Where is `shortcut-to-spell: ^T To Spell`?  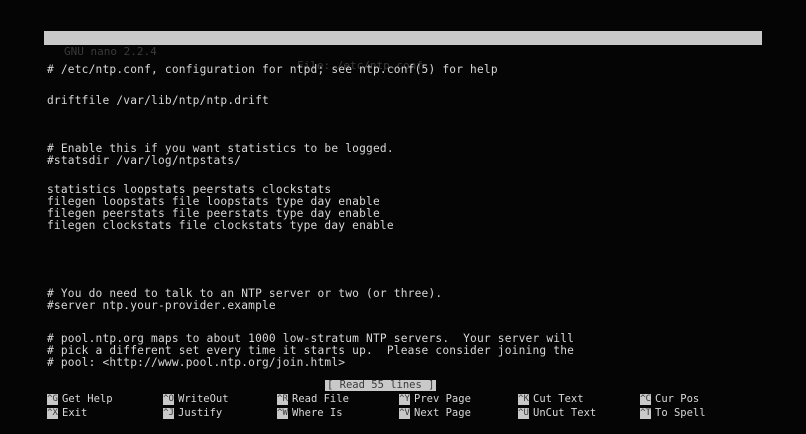
shortcut-to-spell: ^T To Spell is located at coordinates (673, 413).